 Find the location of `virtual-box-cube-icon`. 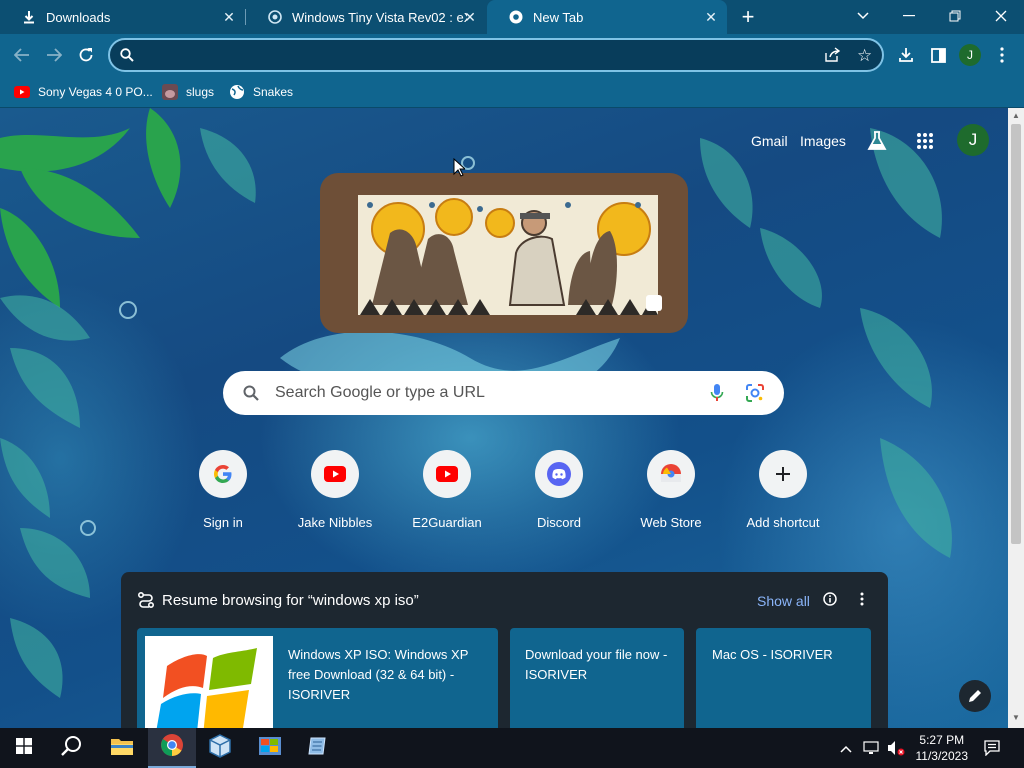

virtual-box-cube-icon is located at coordinates (220, 748).